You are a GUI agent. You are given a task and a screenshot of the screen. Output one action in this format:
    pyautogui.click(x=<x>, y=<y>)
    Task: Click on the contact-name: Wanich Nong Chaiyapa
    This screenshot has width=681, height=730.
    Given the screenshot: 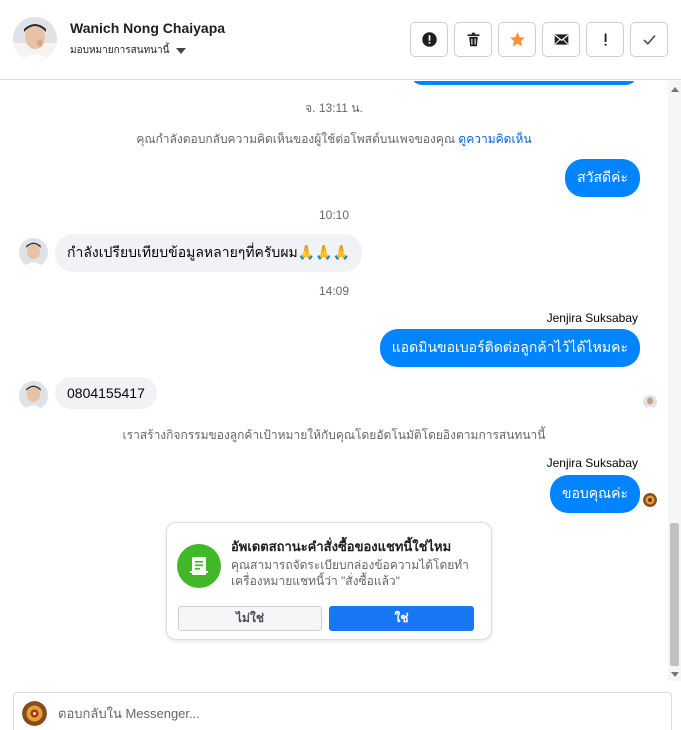 What is the action you would take?
    pyautogui.click(x=148, y=28)
    